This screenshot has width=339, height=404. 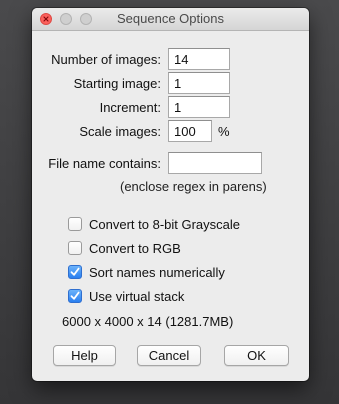 I want to click on title-bar: Sequence Options, so click(x=170, y=19).